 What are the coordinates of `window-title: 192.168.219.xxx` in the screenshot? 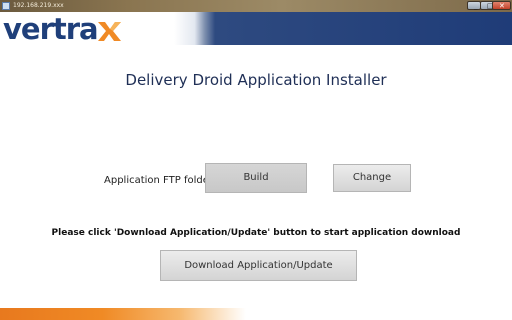 It's located at (38, 5).